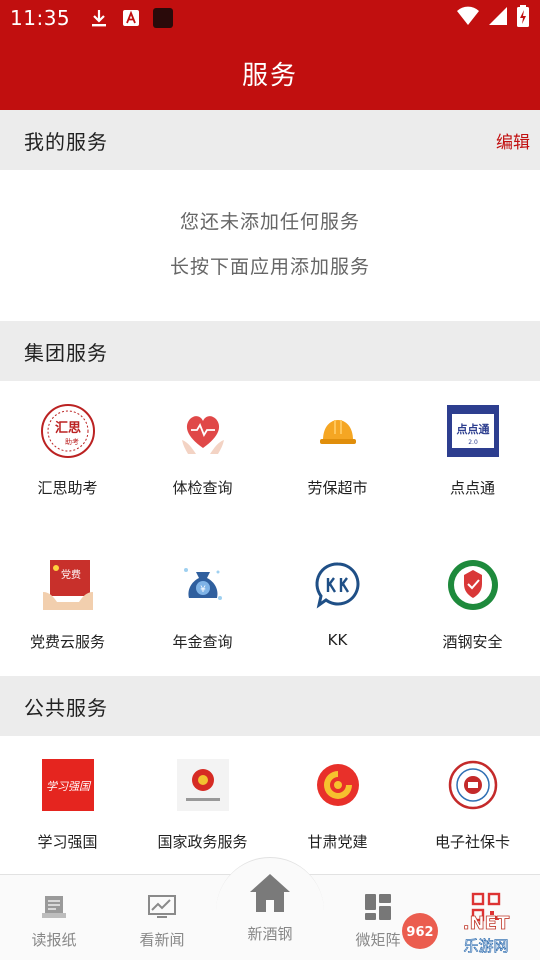 Image resolution: width=540 pixels, height=960 pixels. What do you see at coordinates (338, 785) in the screenshot?
I see `gansu-party-icon` at bounding box center [338, 785].